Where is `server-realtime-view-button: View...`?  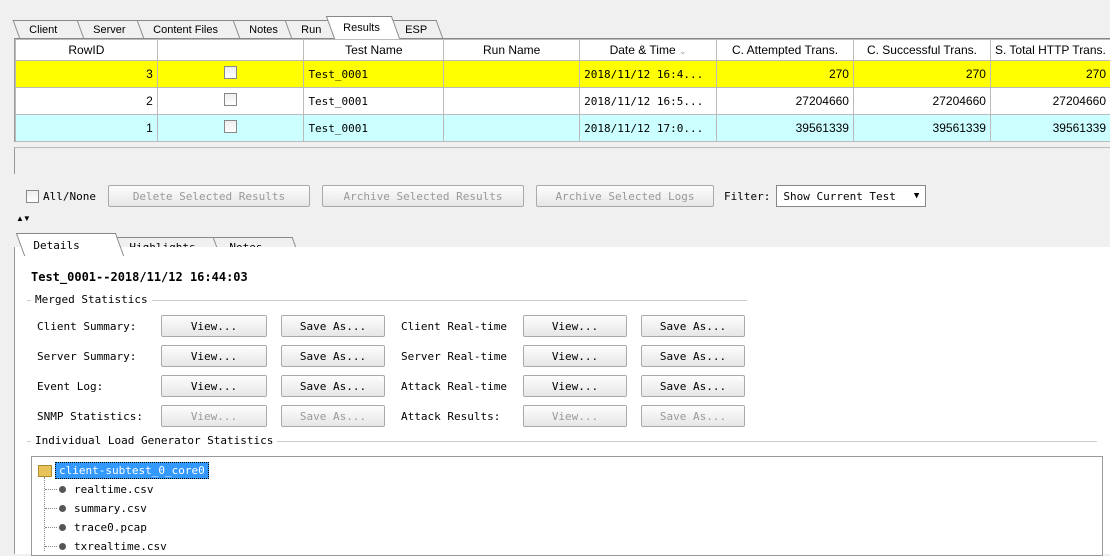 server-realtime-view-button: View... is located at coordinates (575, 356).